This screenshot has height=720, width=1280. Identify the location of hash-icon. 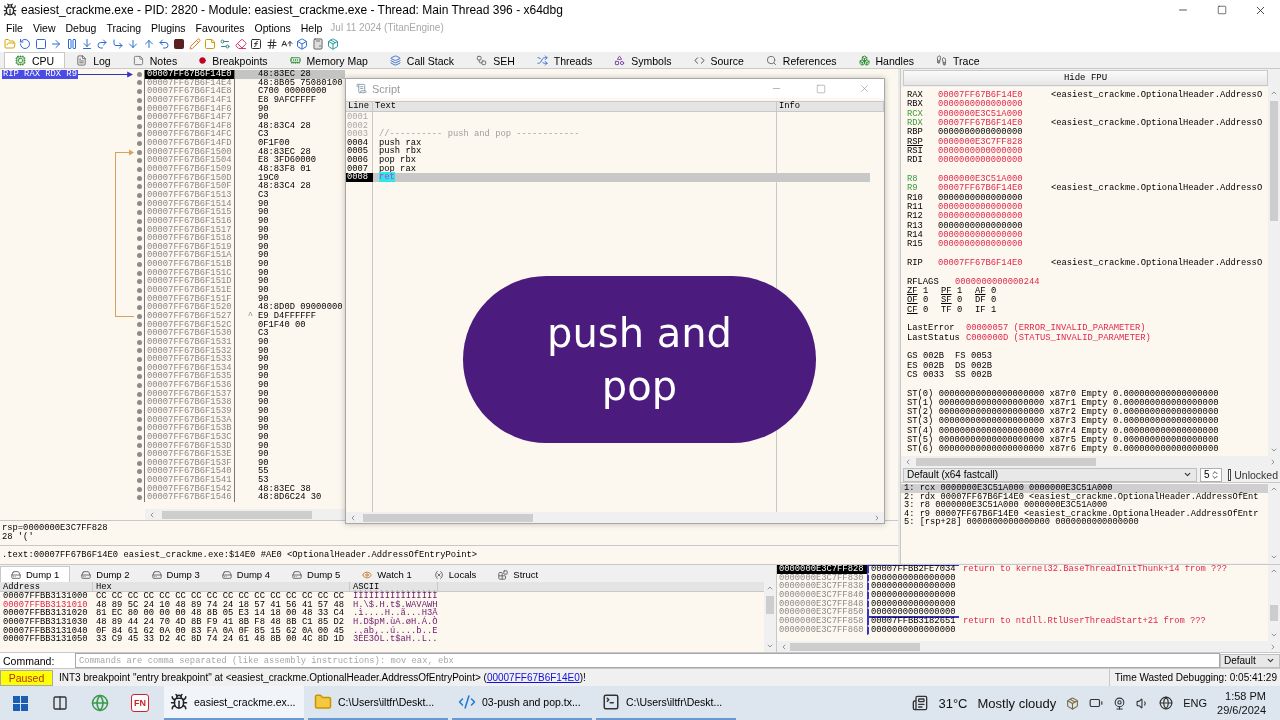
(271, 43).